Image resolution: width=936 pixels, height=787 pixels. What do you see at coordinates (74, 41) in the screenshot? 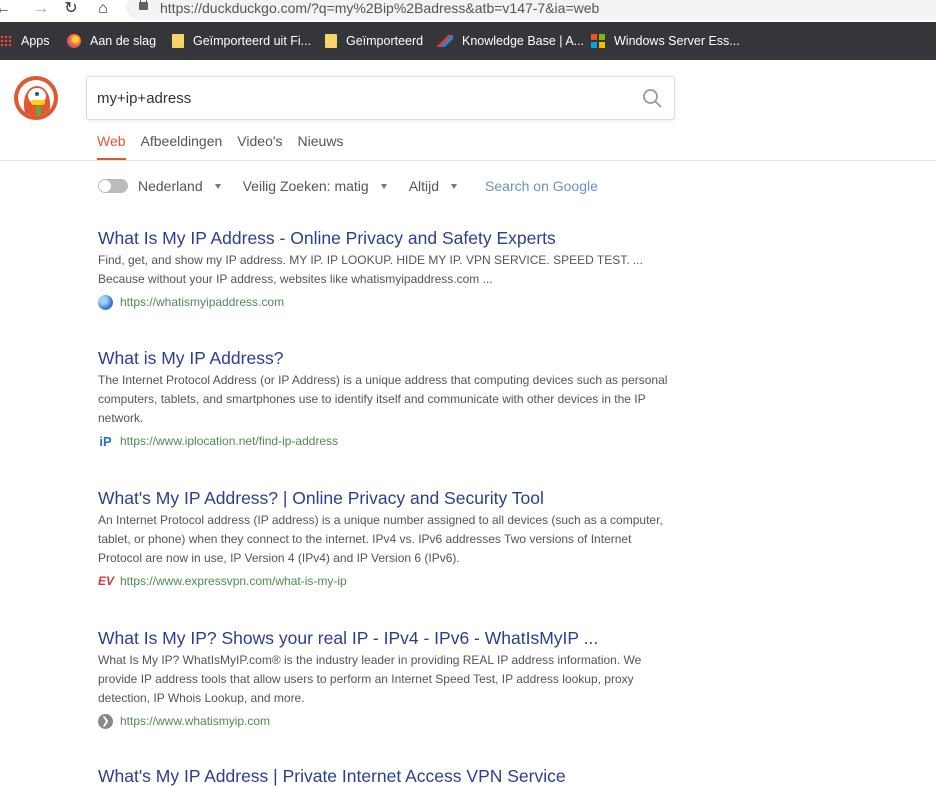
I see `firefox-icon` at bounding box center [74, 41].